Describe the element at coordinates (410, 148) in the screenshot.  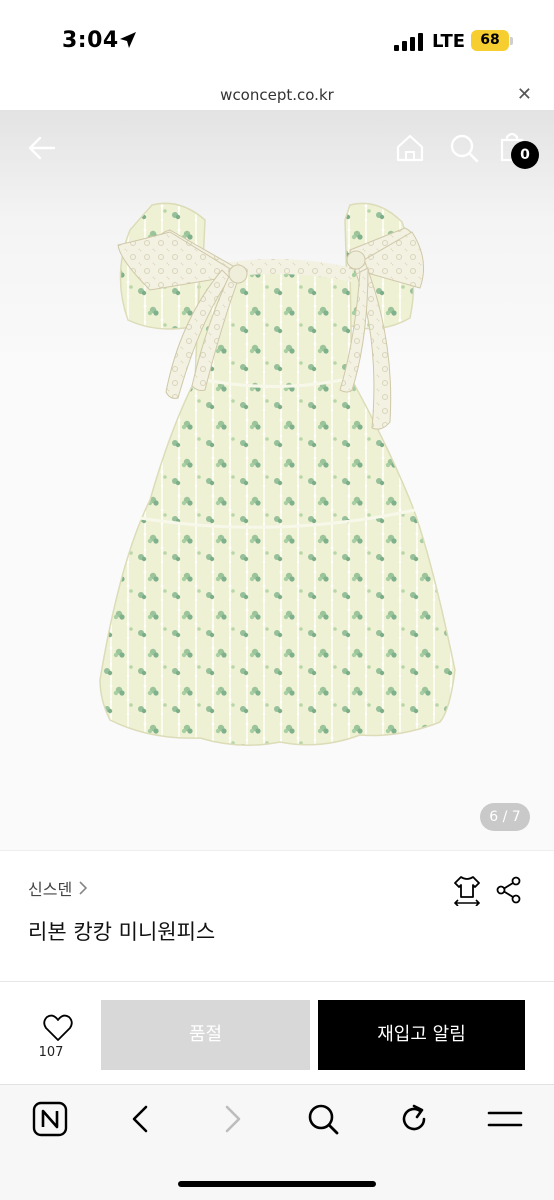
I see `home-icon` at that location.